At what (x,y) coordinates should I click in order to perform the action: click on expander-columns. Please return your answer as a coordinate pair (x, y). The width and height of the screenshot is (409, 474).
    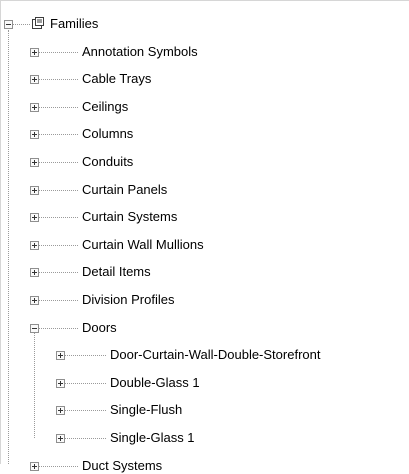
    Looking at the image, I should click on (34, 135).